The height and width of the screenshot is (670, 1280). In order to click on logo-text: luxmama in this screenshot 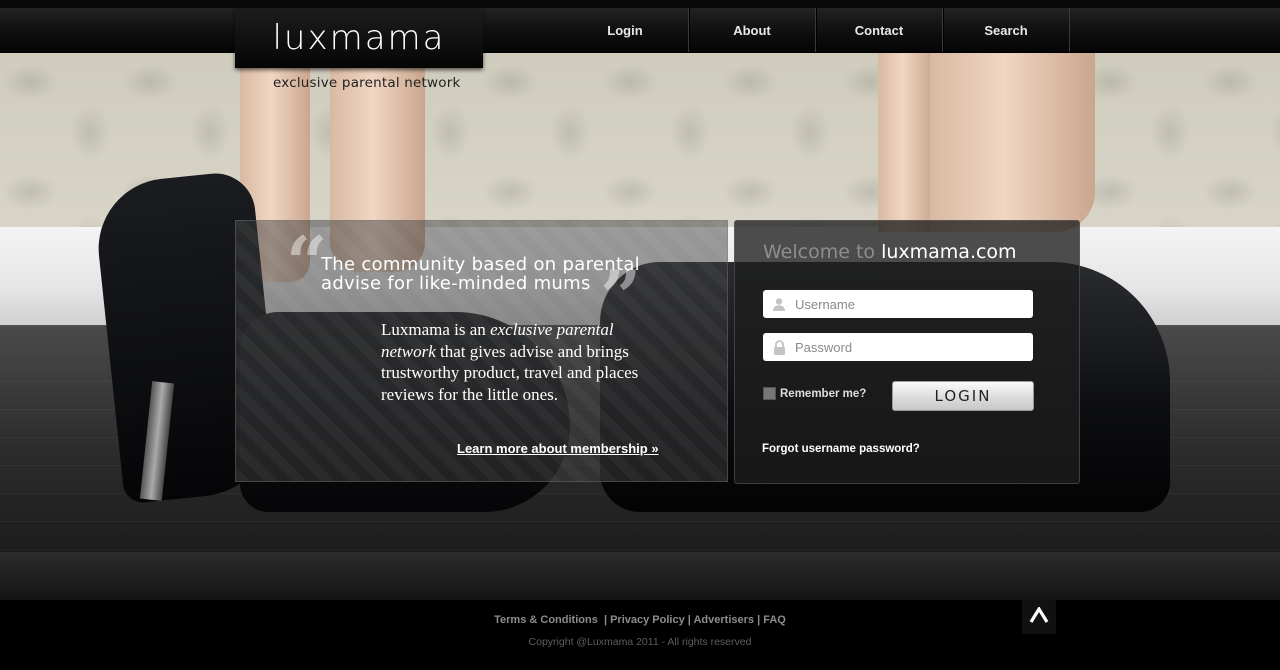, I will do `click(359, 38)`.